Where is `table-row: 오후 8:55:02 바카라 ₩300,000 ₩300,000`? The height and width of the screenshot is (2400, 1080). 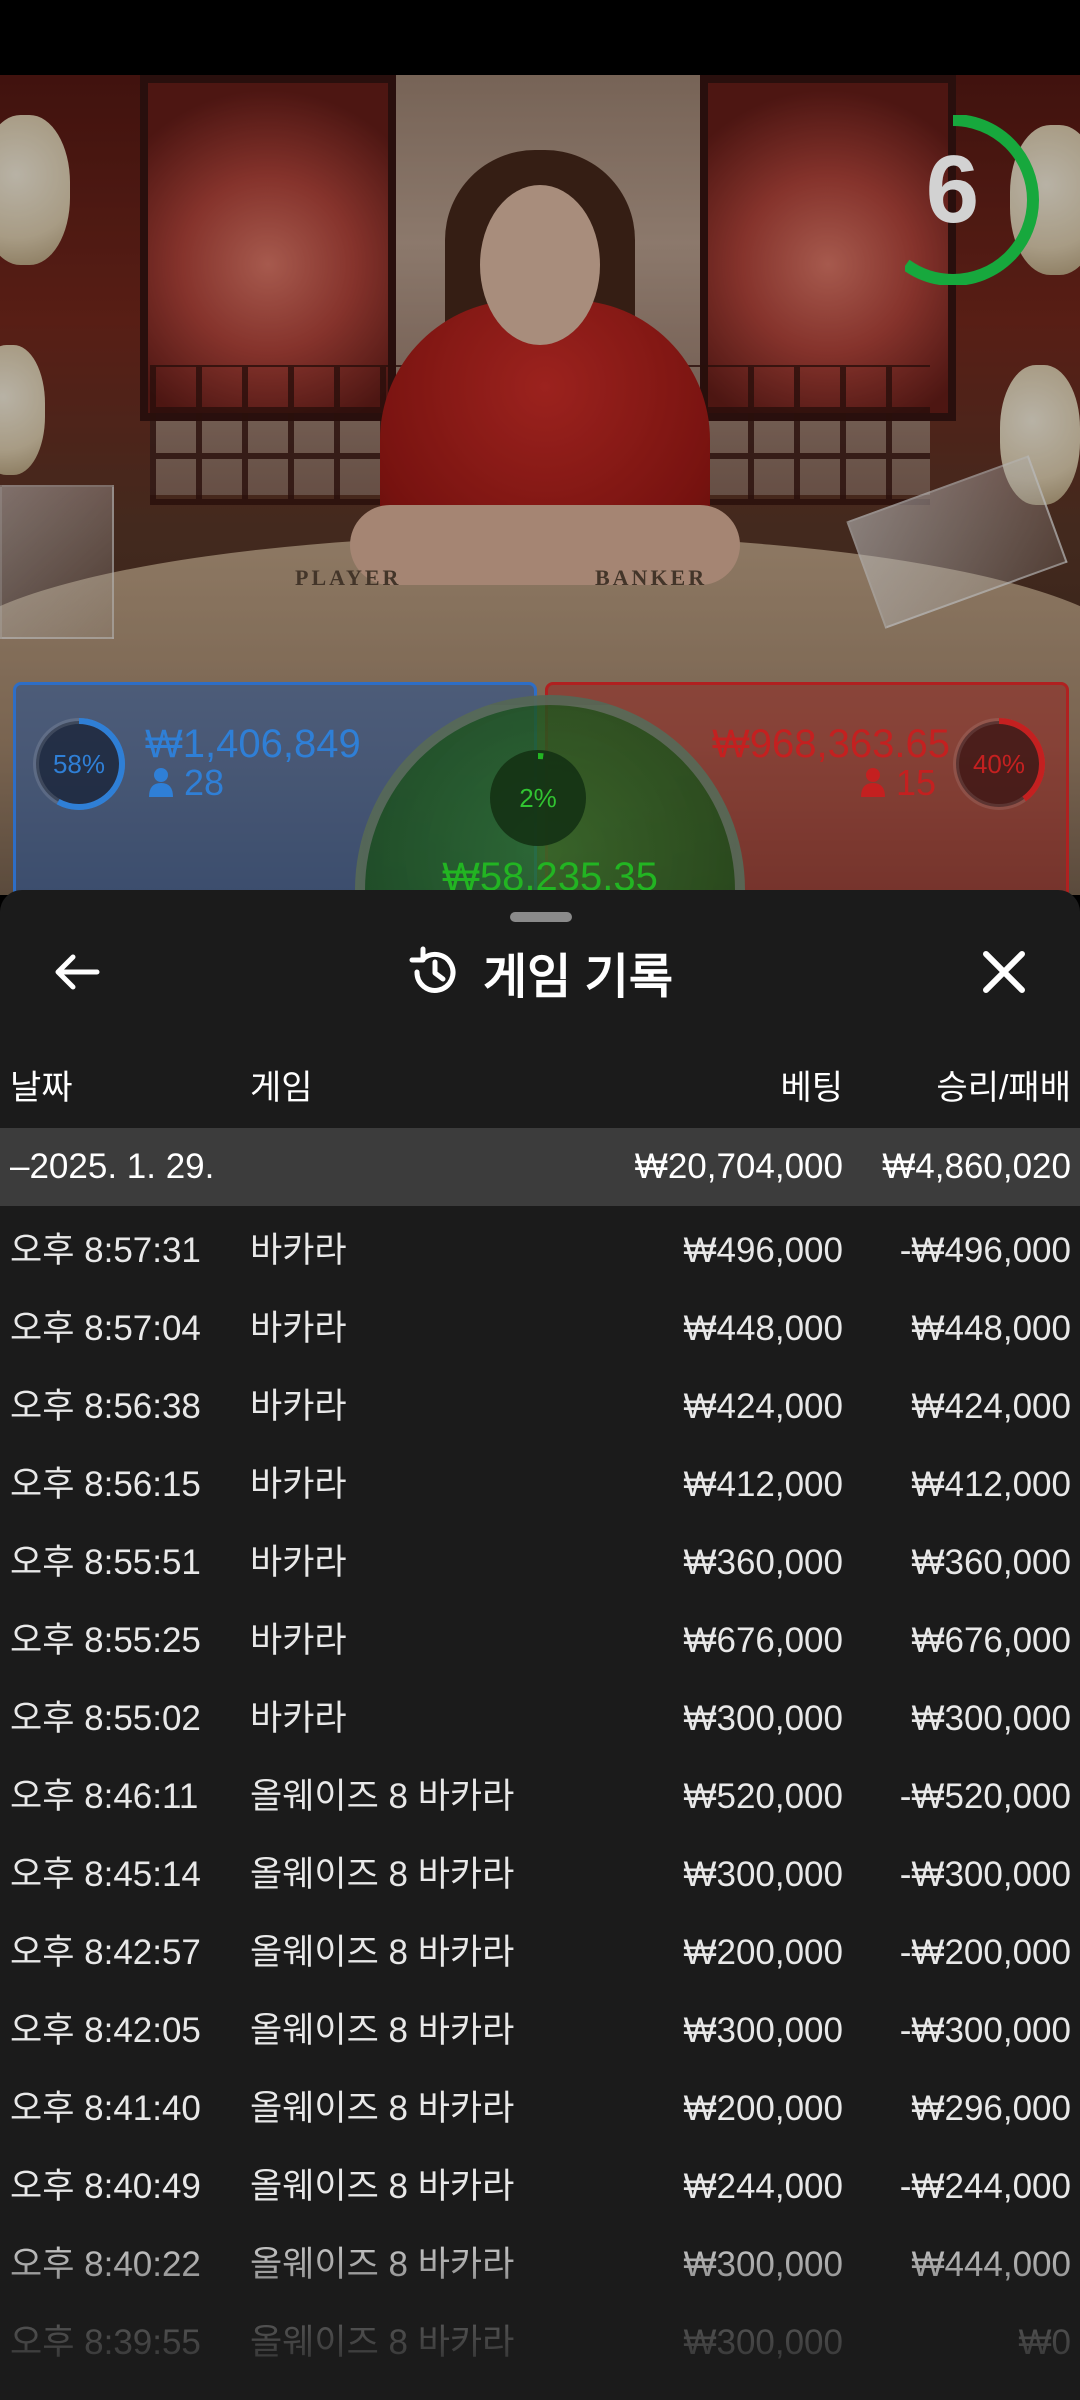
table-row: 오후 8:55:02 바카라 ₩300,000 ₩300,000 is located at coordinates (540, 1719).